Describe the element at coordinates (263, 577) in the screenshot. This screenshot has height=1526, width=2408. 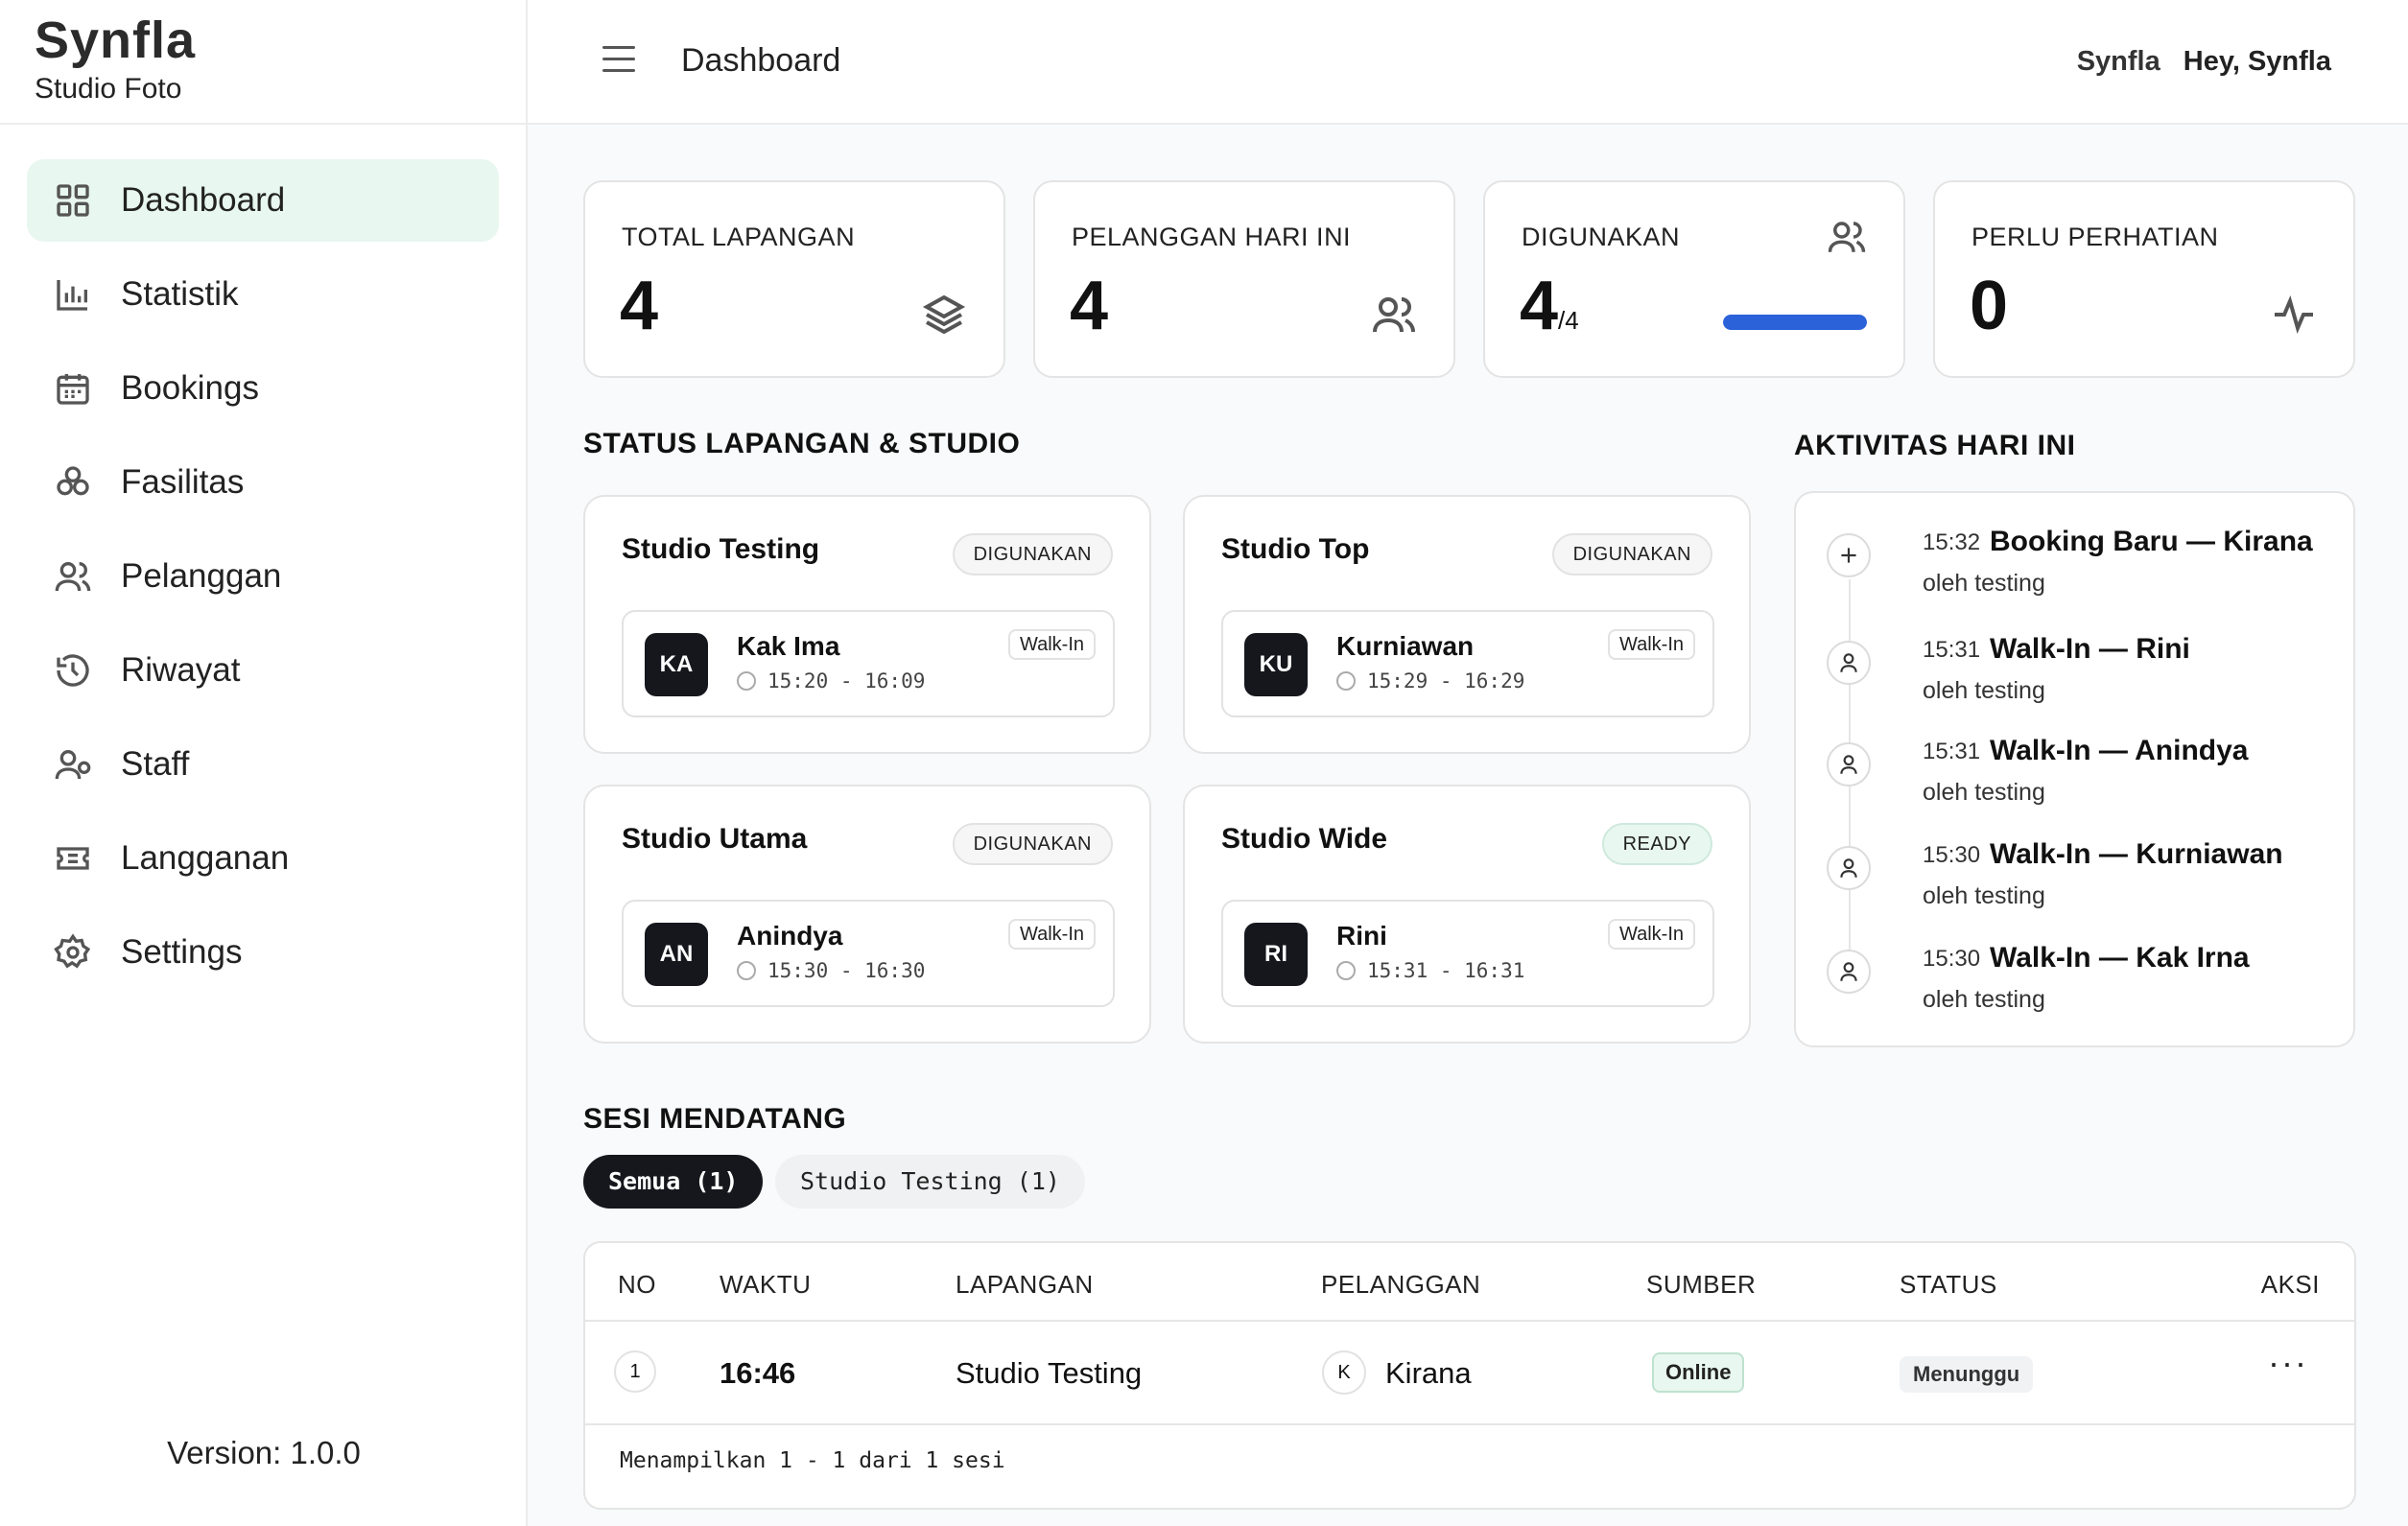
I see `sidebar-item-pelanggan: Pelanggan` at that location.